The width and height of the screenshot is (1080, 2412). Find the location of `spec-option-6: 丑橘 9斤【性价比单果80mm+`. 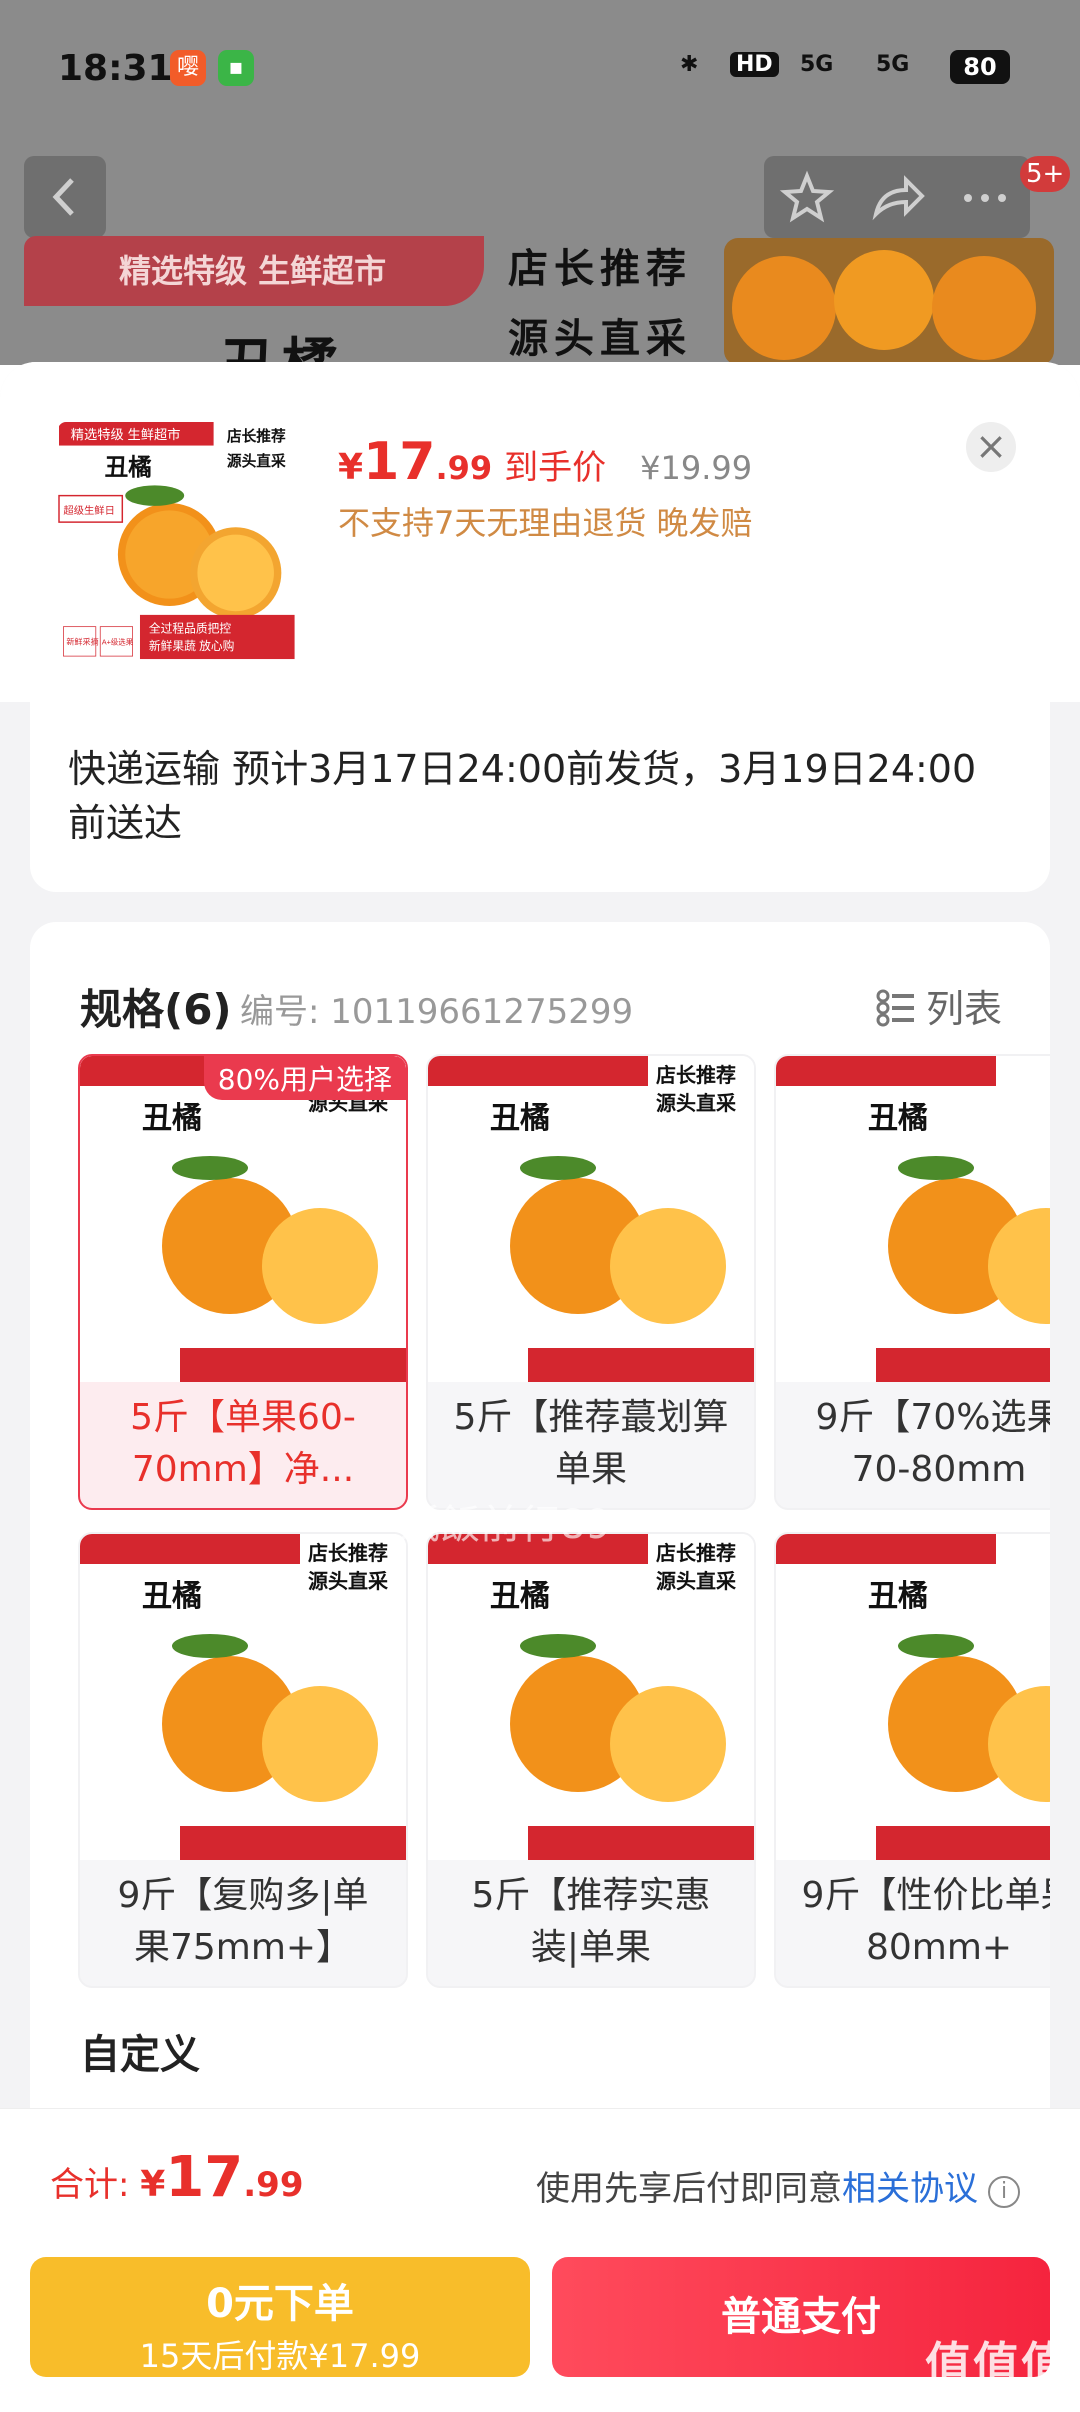

spec-option-6: 丑橘 9斤【性价比单果80mm+ is located at coordinates (912, 1760).